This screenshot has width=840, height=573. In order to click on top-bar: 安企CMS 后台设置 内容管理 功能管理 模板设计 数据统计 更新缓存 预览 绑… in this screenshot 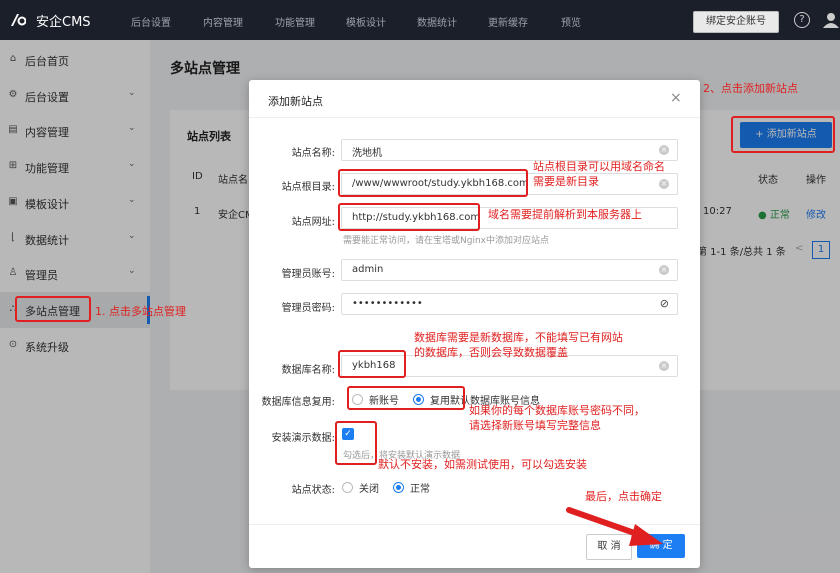, I will do `click(420, 20)`.